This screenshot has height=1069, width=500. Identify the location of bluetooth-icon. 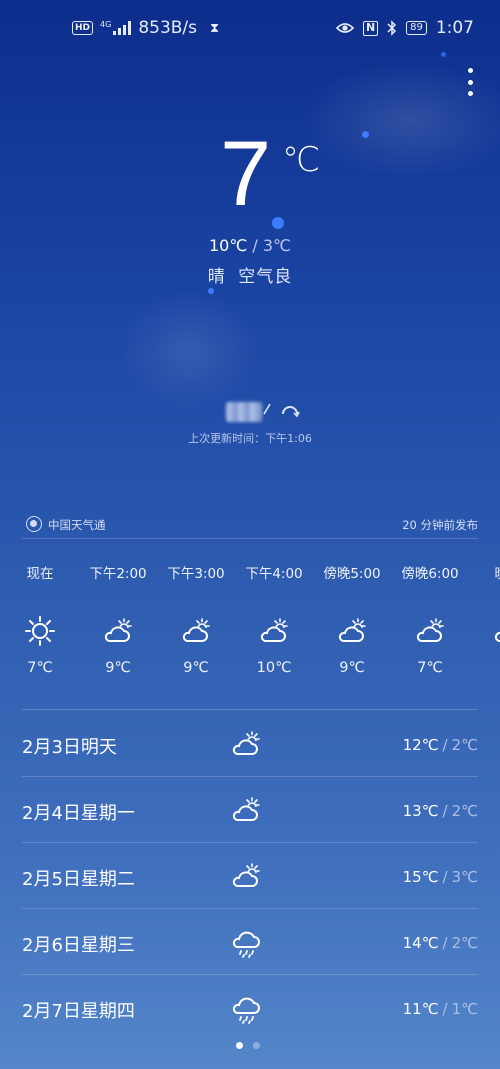
(392, 28).